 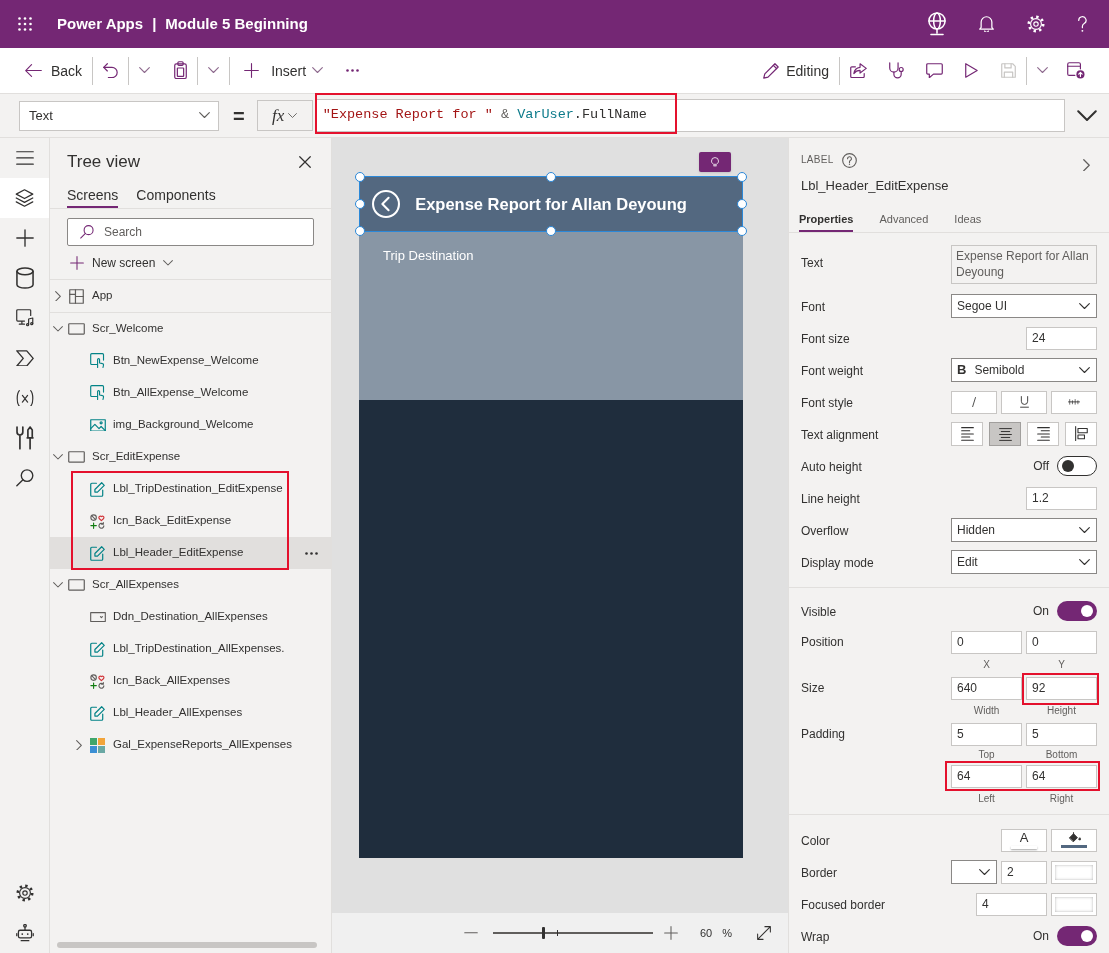 I want to click on globe-icon, so click(x=937, y=24).